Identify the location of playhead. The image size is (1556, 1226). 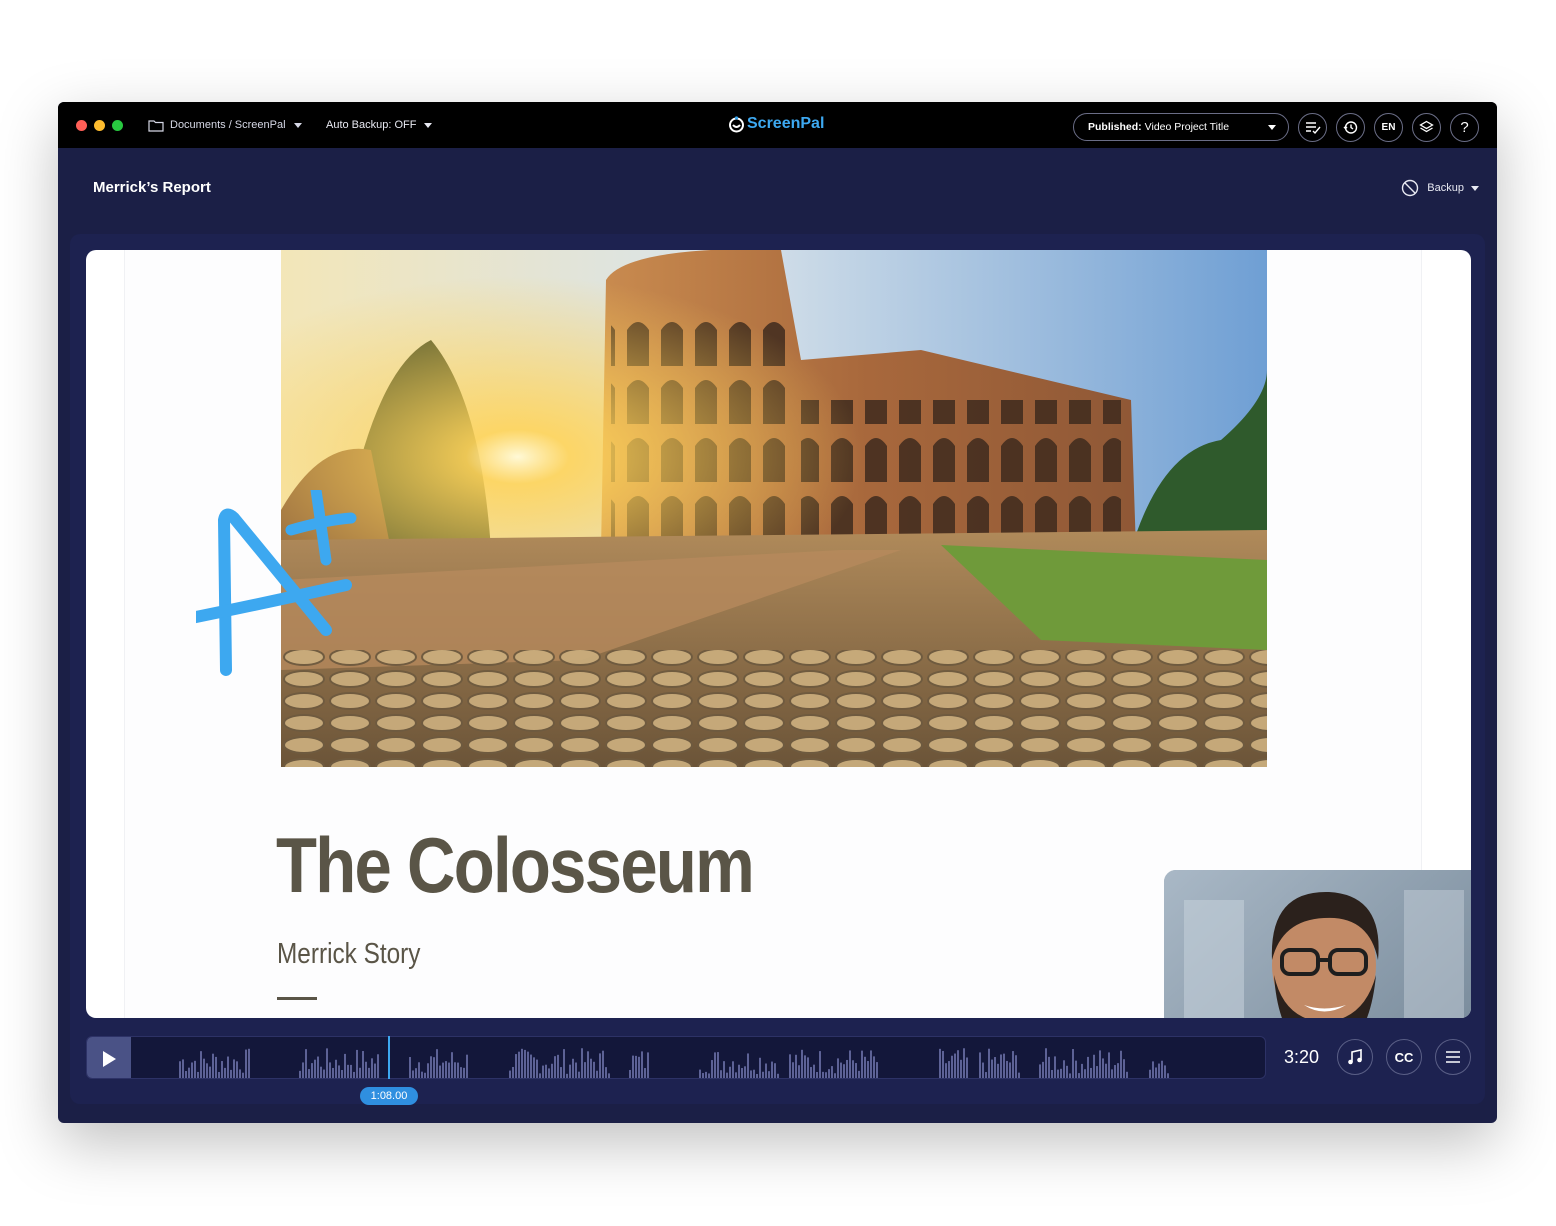
(389, 1057).